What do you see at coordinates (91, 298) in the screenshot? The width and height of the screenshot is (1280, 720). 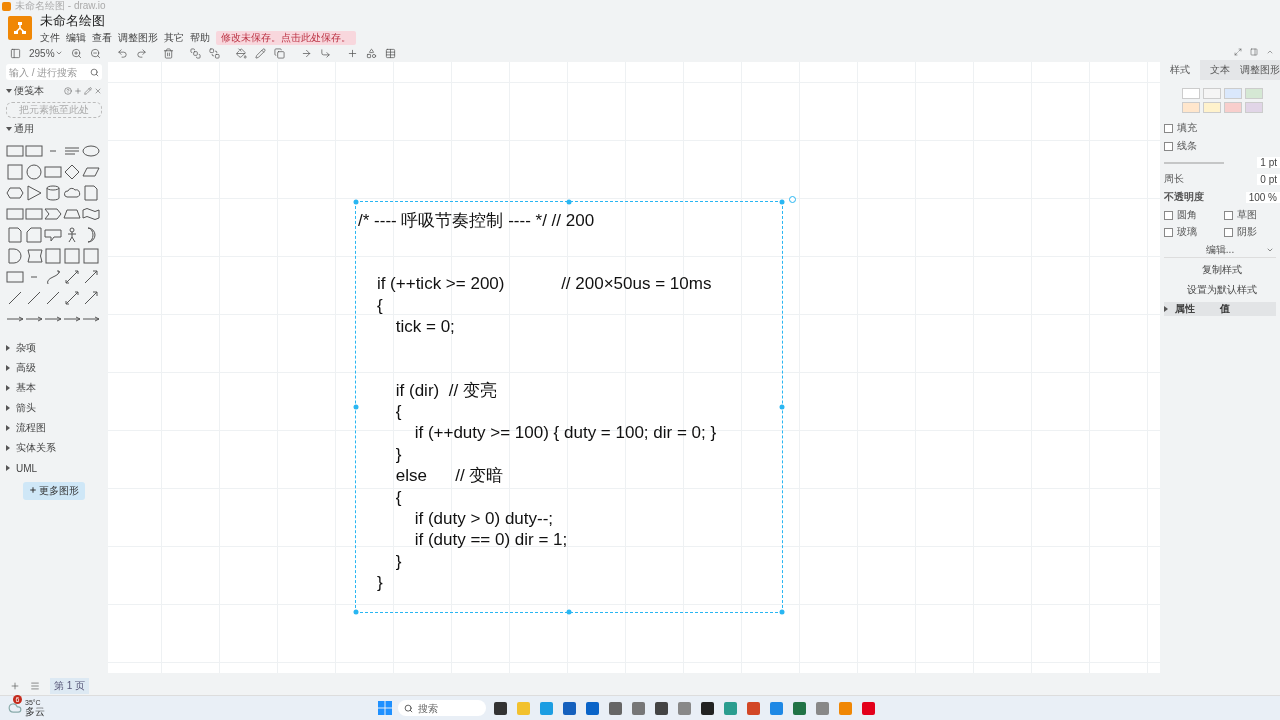 I see `arrow-icon` at bounding box center [91, 298].